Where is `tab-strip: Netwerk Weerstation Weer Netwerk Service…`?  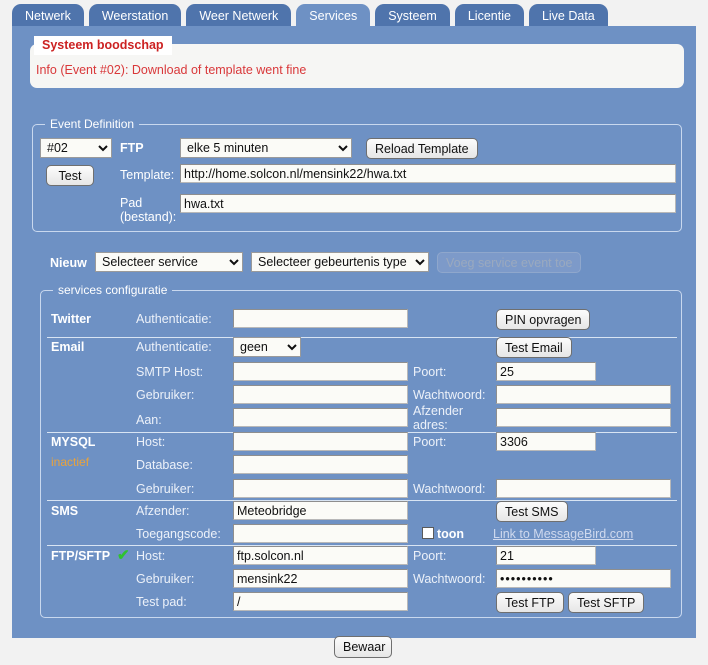 tab-strip: Netwerk Weerstation Weer Netwerk Service… is located at coordinates (354, 14).